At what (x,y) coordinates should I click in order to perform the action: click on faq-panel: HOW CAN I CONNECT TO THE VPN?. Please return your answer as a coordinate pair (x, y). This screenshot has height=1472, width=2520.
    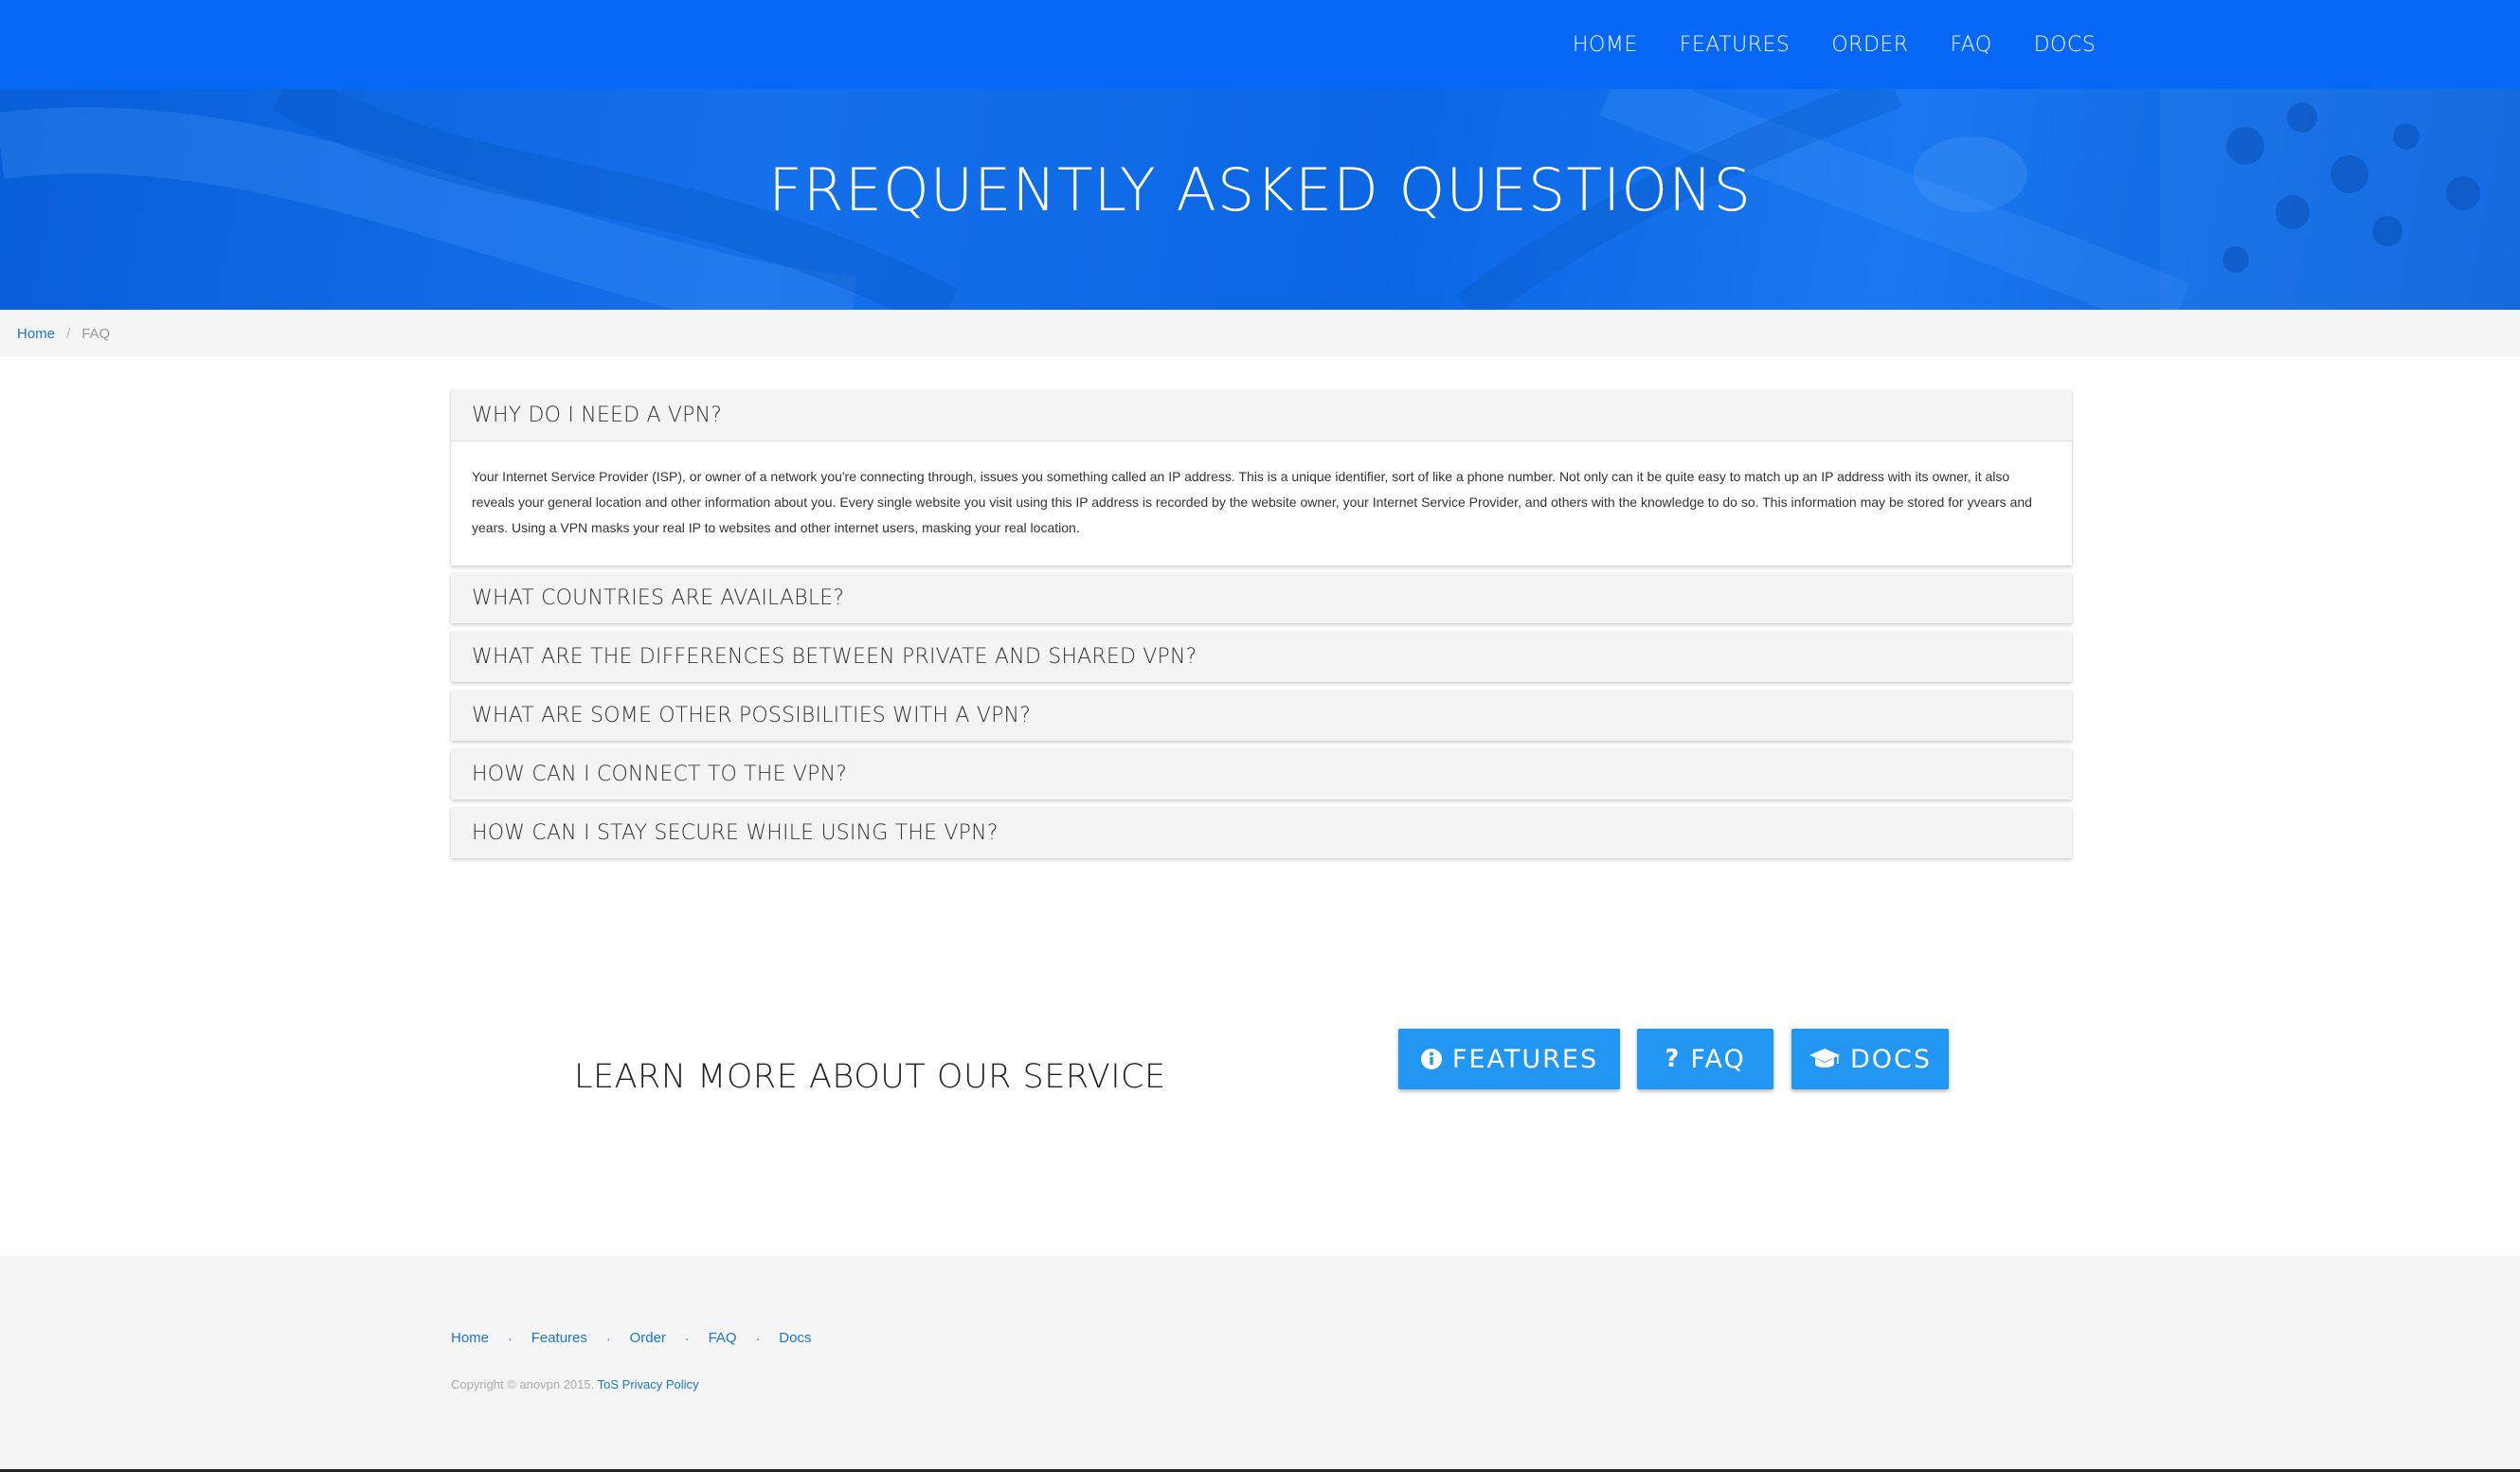
    Looking at the image, I should click on (1261, 774).